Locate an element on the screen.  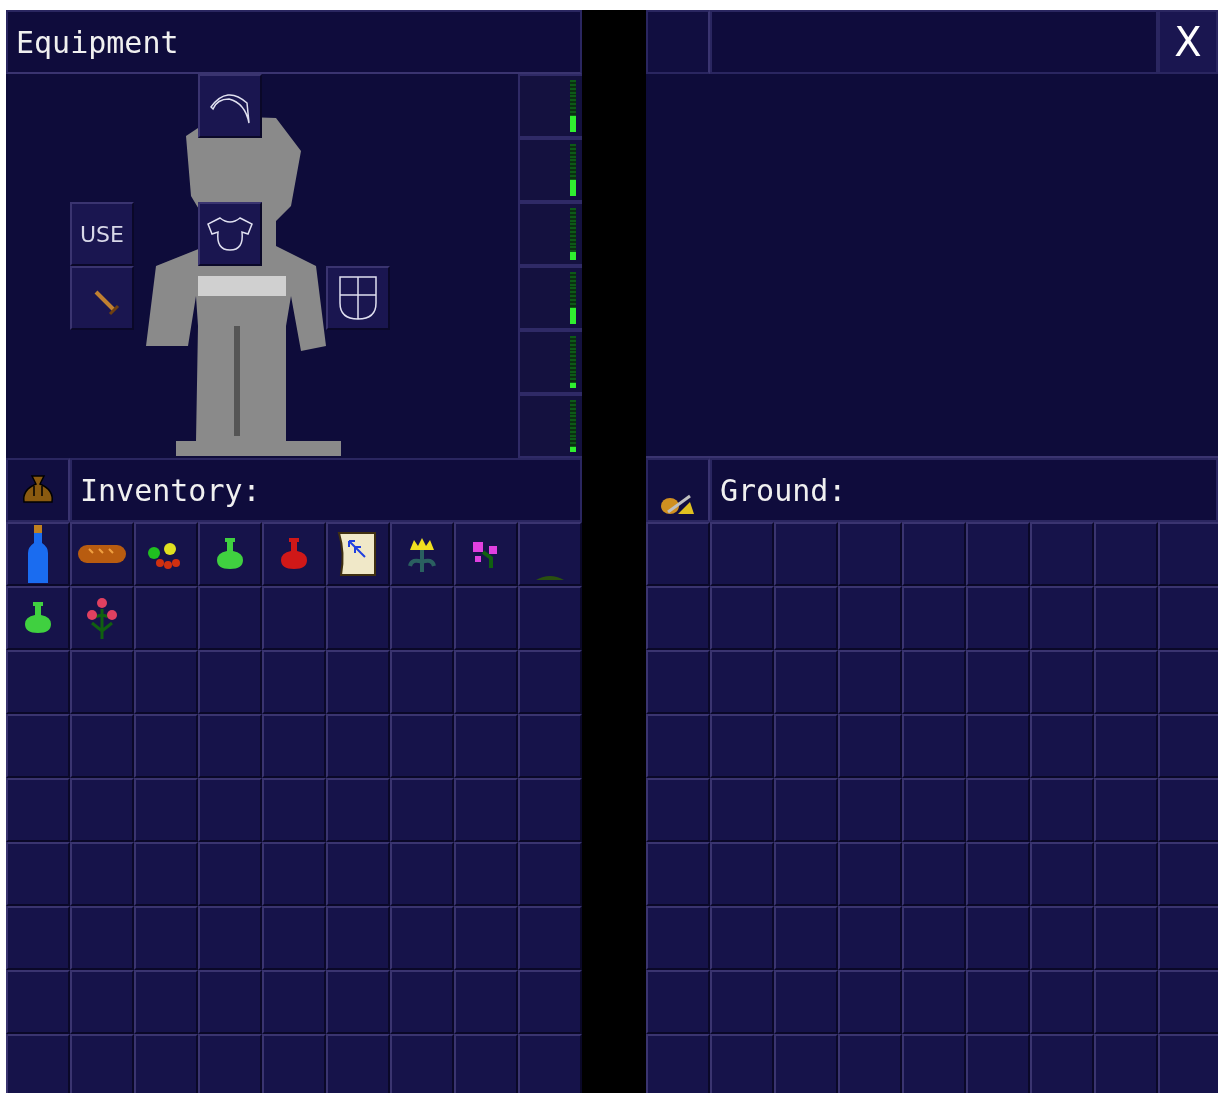
section-title: Inventory: is located at coordinates (170, 490).